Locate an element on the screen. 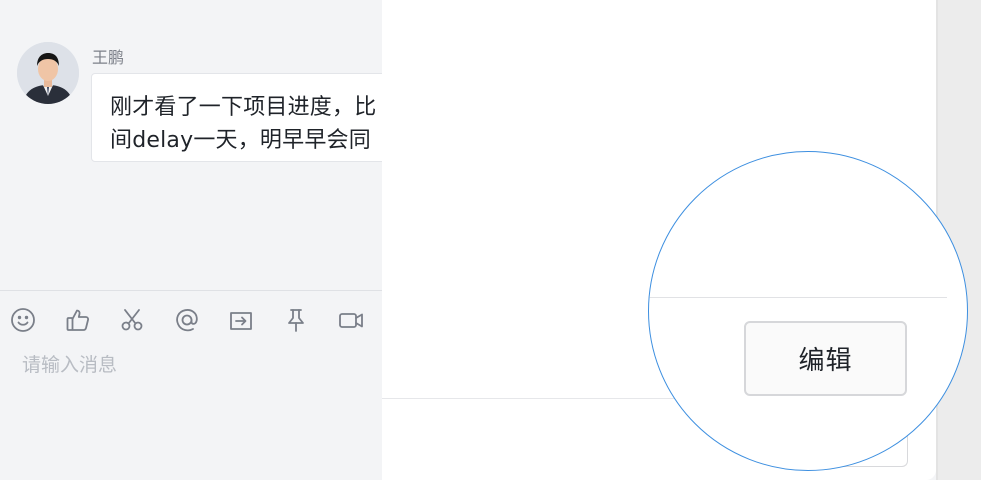  composer-toolbar is located at coordinates (201, 320).